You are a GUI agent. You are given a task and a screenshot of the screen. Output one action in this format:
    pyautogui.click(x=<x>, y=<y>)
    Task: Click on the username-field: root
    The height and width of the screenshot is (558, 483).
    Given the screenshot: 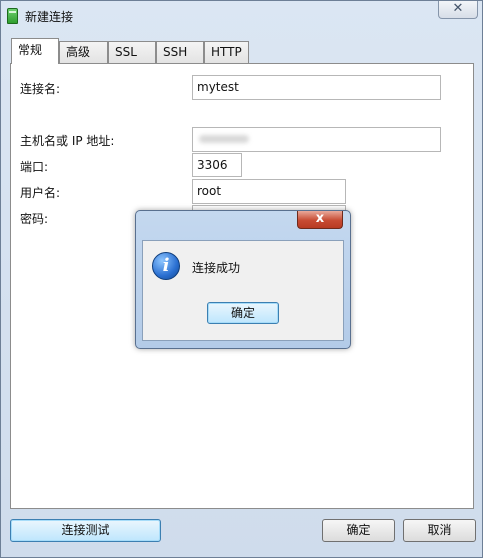 What is the action you would take?
    pyautogui.click(x=269, y=191)
    